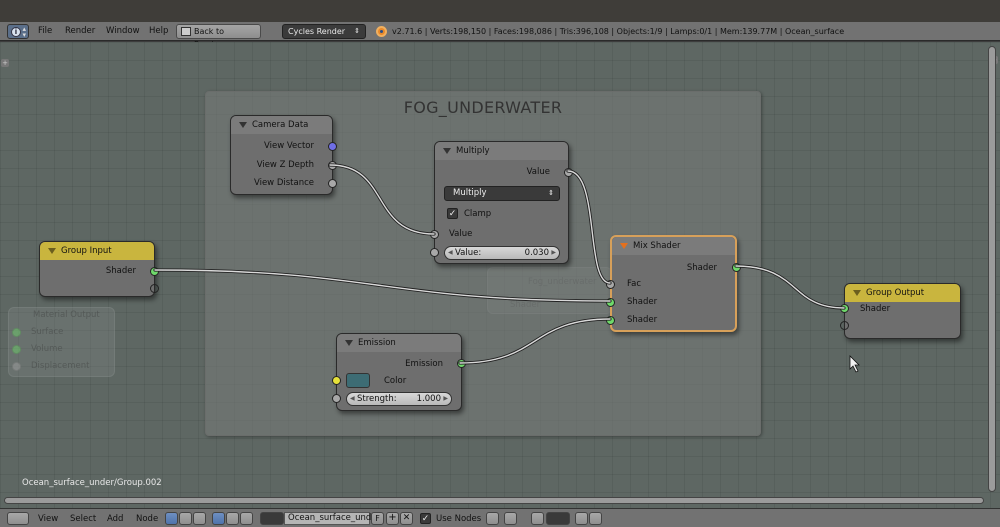 Image resolution: width=1000 pixels, height=527 pixels. I want to click on value-field-label: Value:, so click(468, 253).